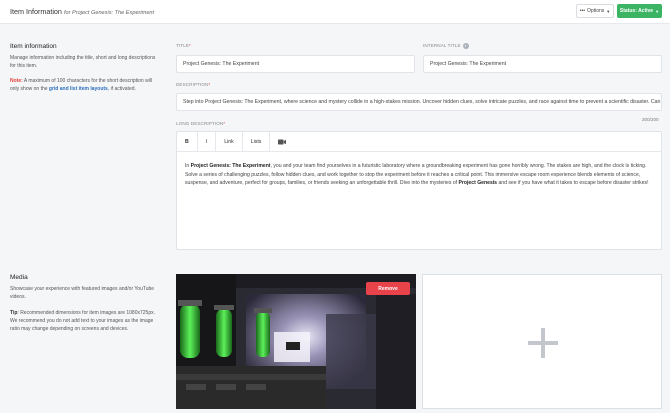  What do you see at coordinates (257, 141) in the screenshot?
I see `lists-button: Lists` at bounding box center [257, 141].